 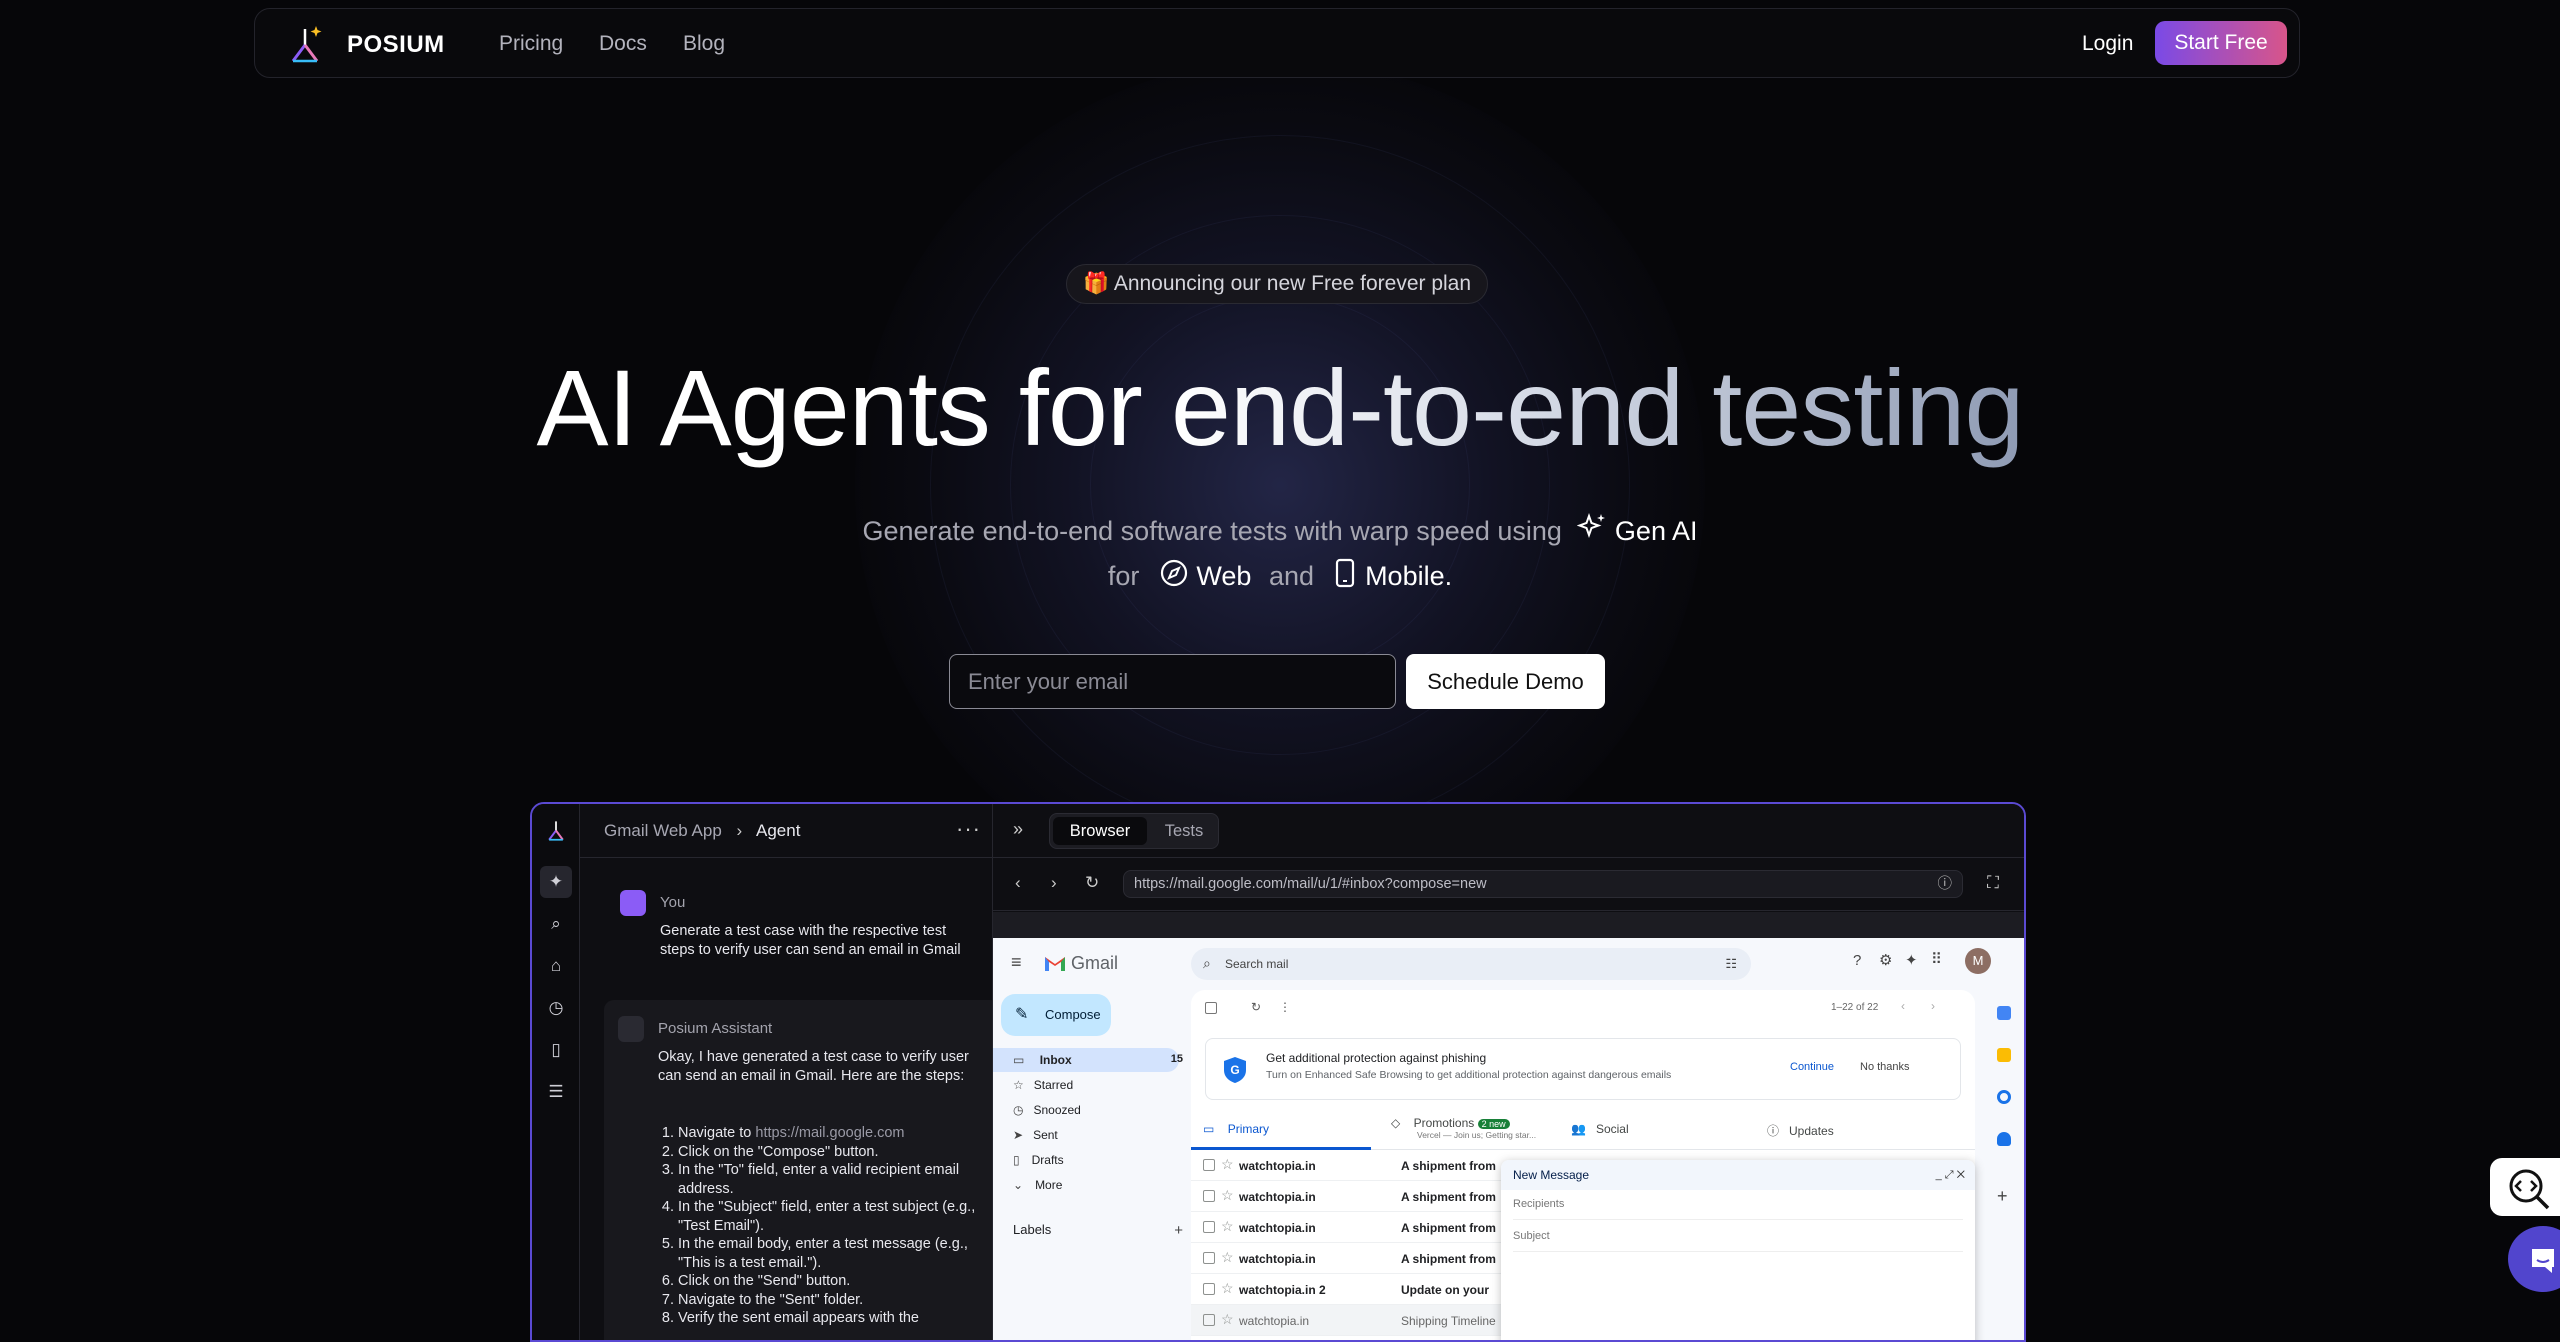 I want to click on gear-icon: ⚙, so click(x=1885, y=960).